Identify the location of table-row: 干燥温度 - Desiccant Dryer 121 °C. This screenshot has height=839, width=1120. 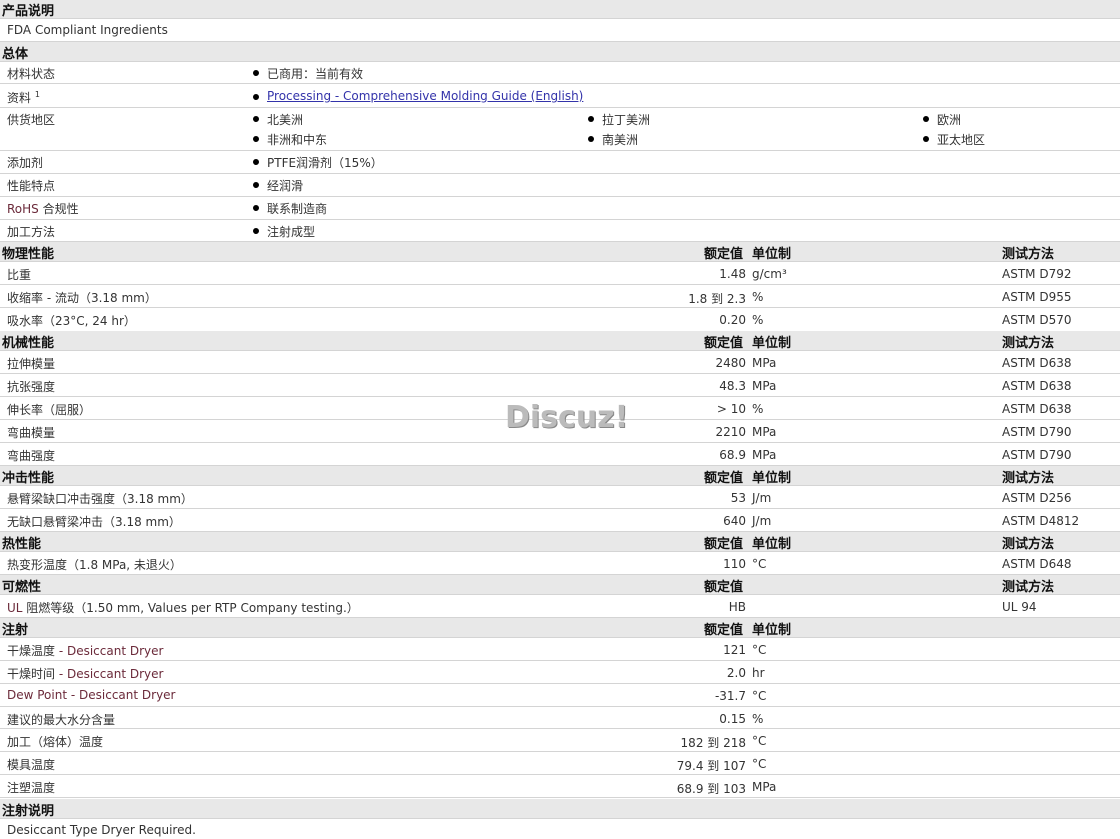
(560, 649).